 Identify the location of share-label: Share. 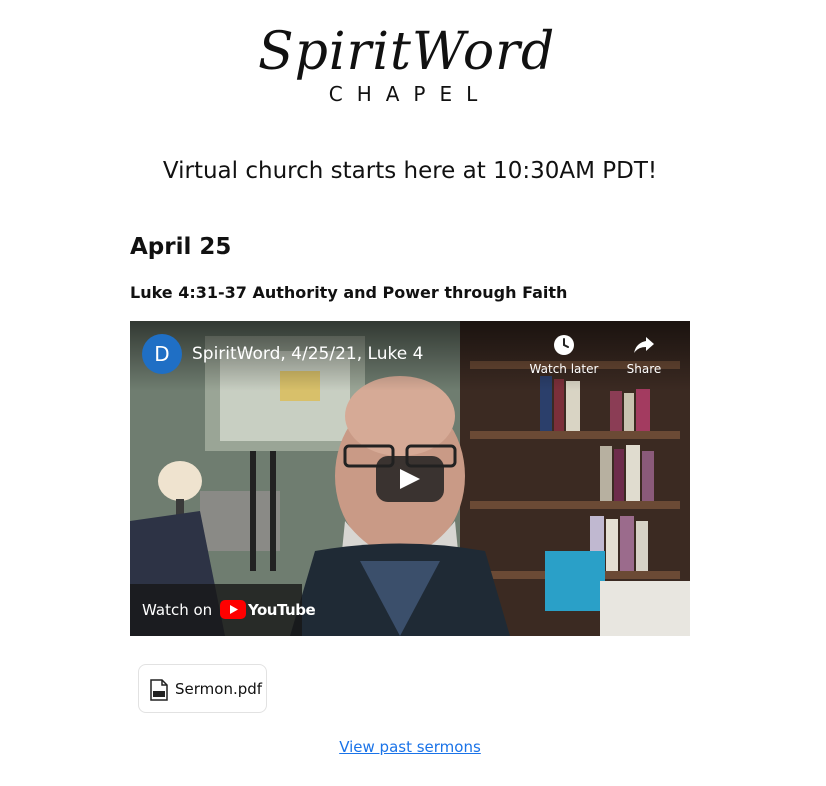
(644, 369).